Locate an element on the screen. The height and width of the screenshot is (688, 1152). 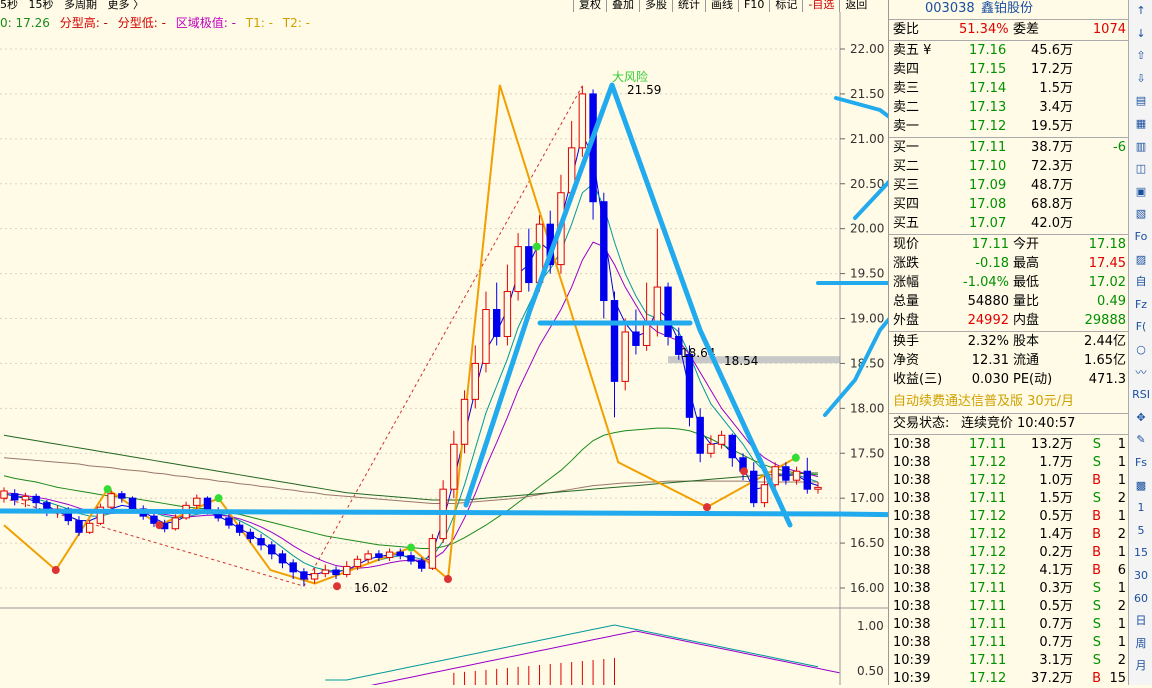
sidebar-tool-icon: ⇧ is located at coordinates (1141, 56).